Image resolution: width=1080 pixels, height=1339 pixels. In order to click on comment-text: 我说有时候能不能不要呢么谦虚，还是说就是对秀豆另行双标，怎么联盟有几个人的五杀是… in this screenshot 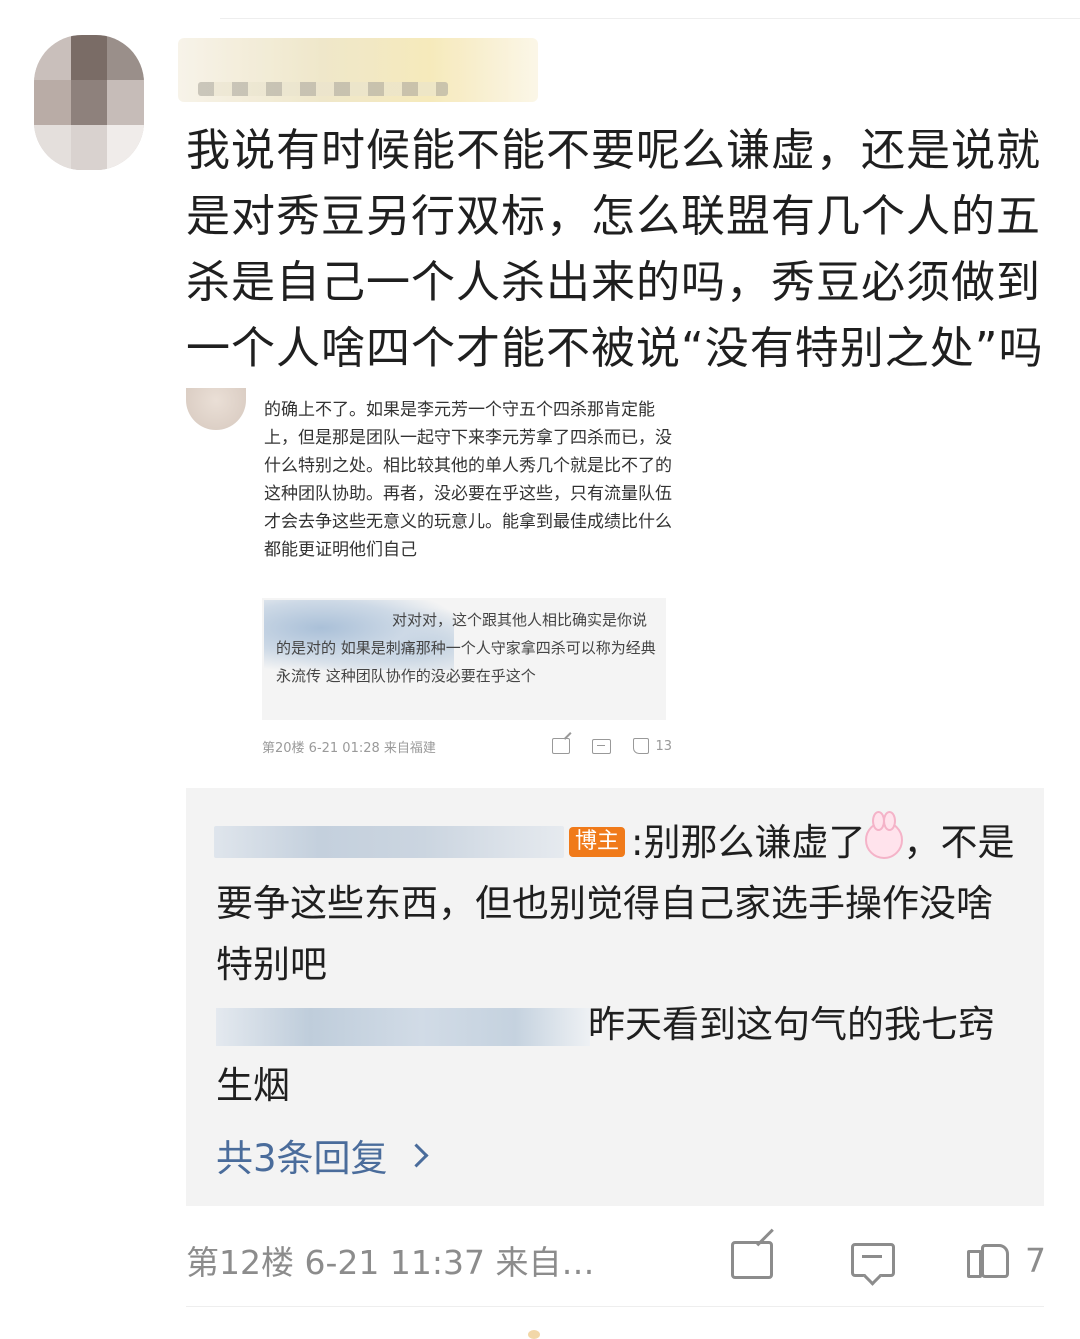, I will do `click(615, 249)`.